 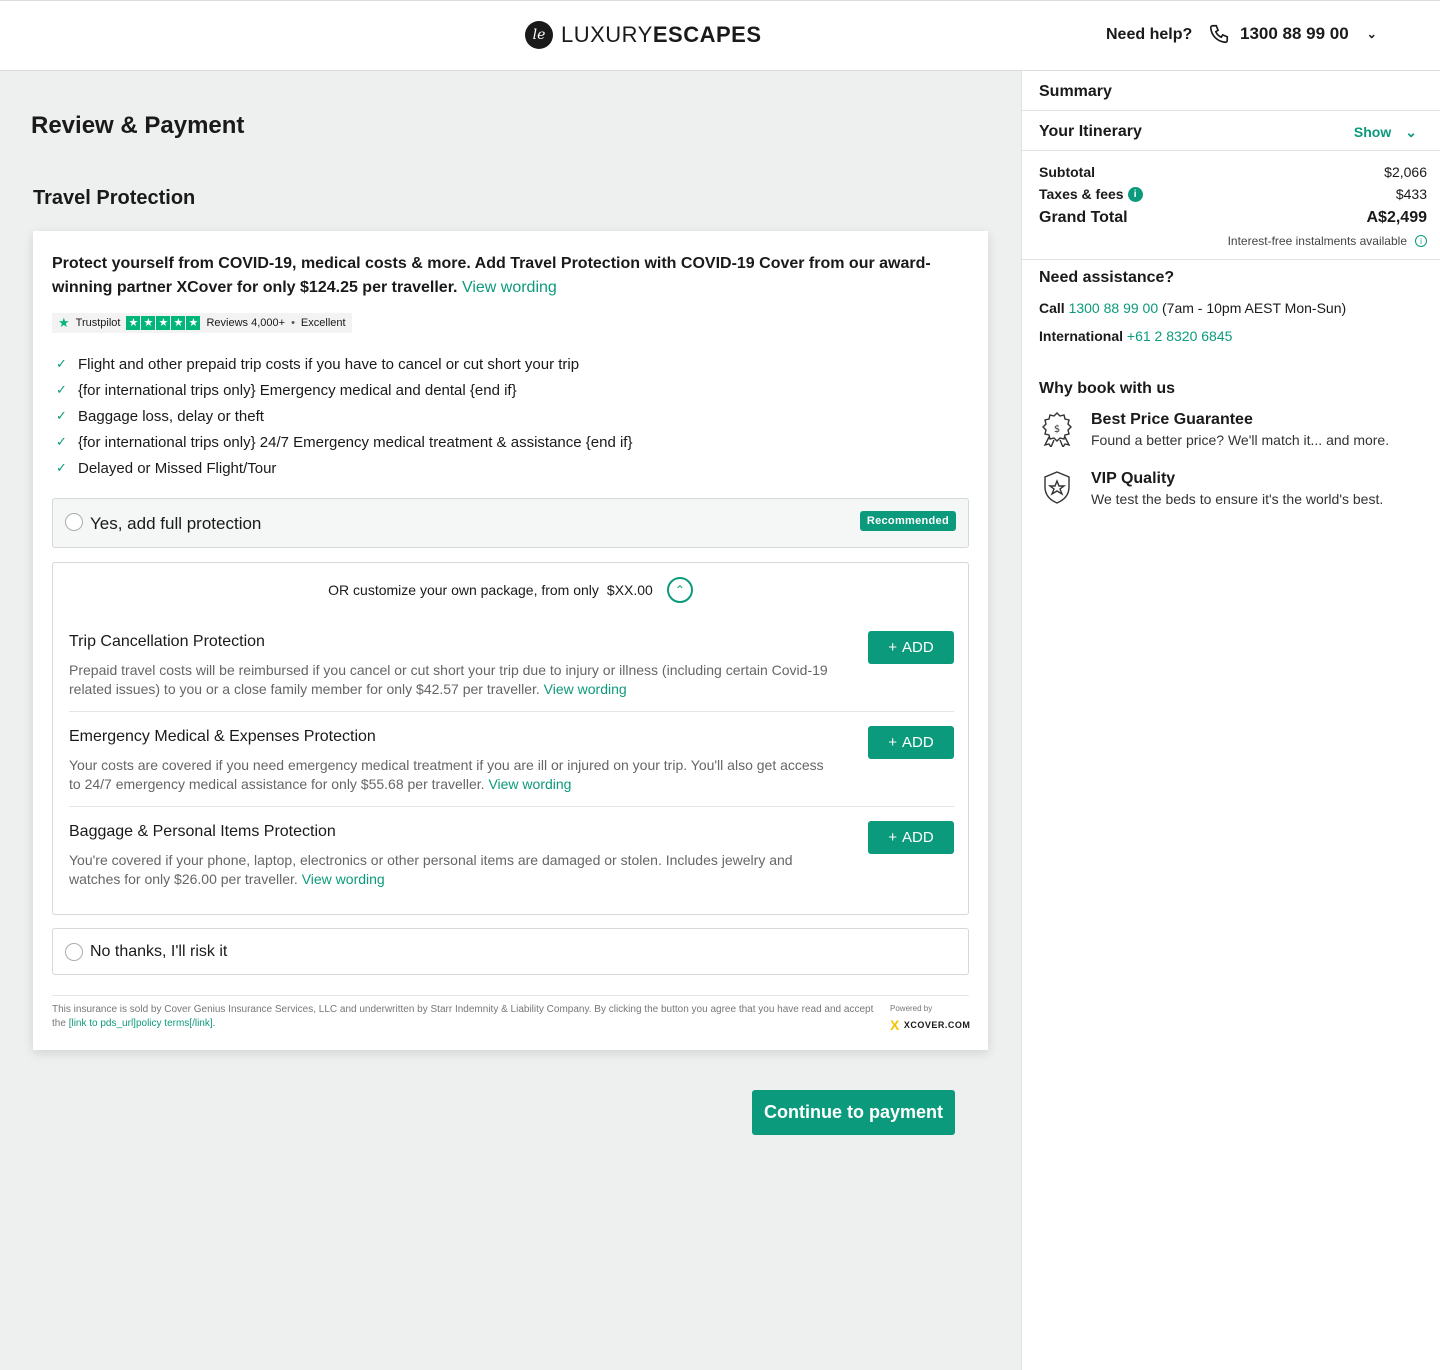 I want to click on coverage-title: Emergency Medical & Expenses Protection, so click(x=222, y=736).